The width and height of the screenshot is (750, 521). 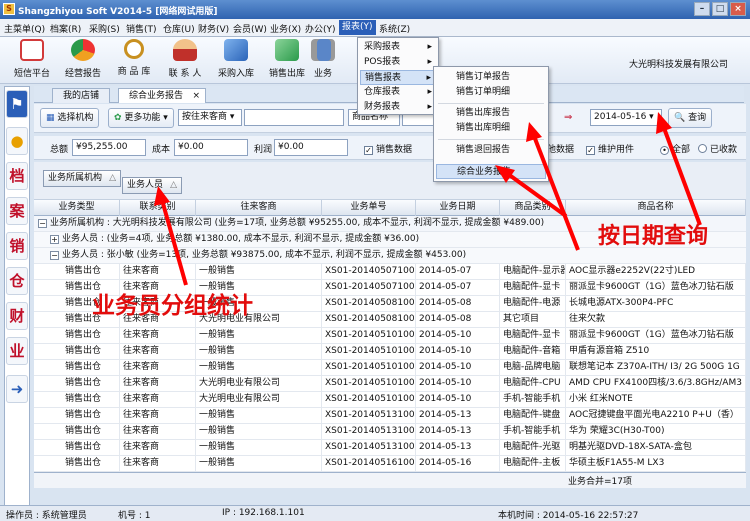 I want to click on arrow-to-group-head, so click(x=162, y=196).